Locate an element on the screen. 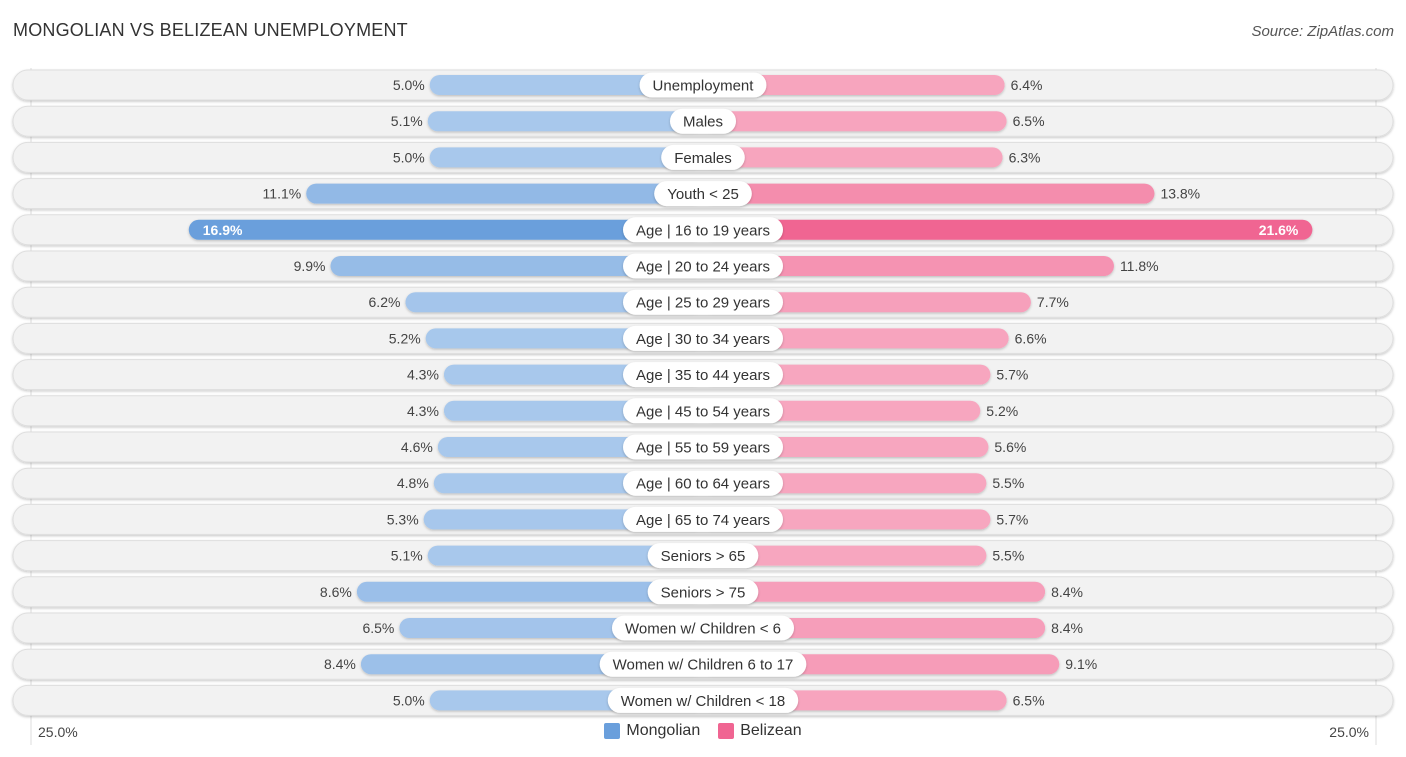 This screenshot has width=1406, height=757. category-label: Age | 16 to 19 years is located at coordinates (703, 230).